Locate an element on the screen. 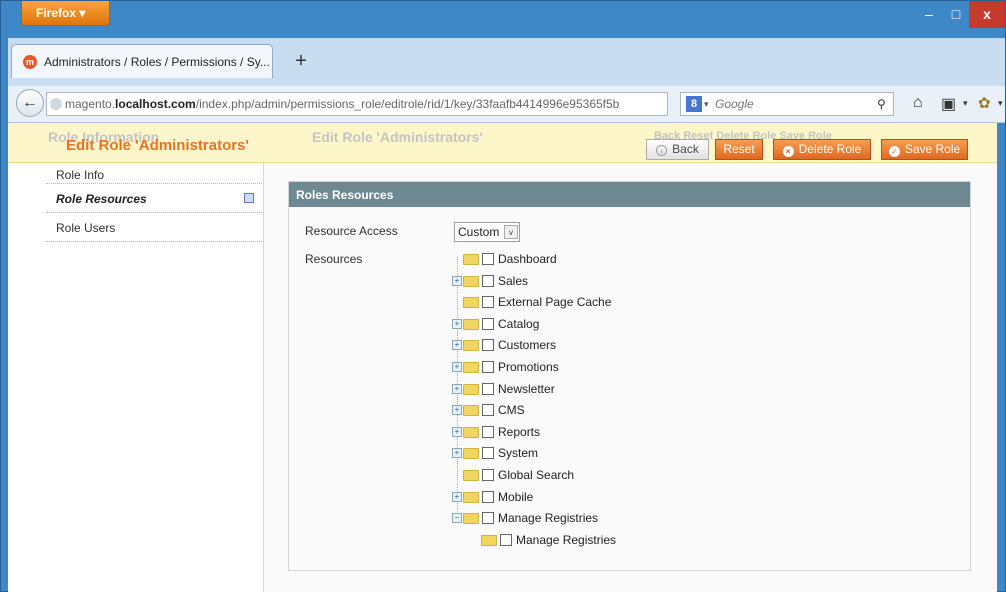  tree-node-label: Reports is located at coordinates (519, 432).